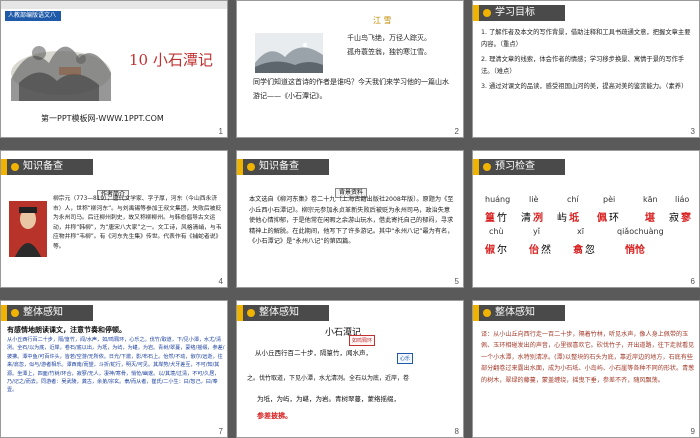 The image size is (700, 438). Describe the element at coordinates (640, 231) in the screenshot. I see `pinyin: qiǎochuàng` at that location.